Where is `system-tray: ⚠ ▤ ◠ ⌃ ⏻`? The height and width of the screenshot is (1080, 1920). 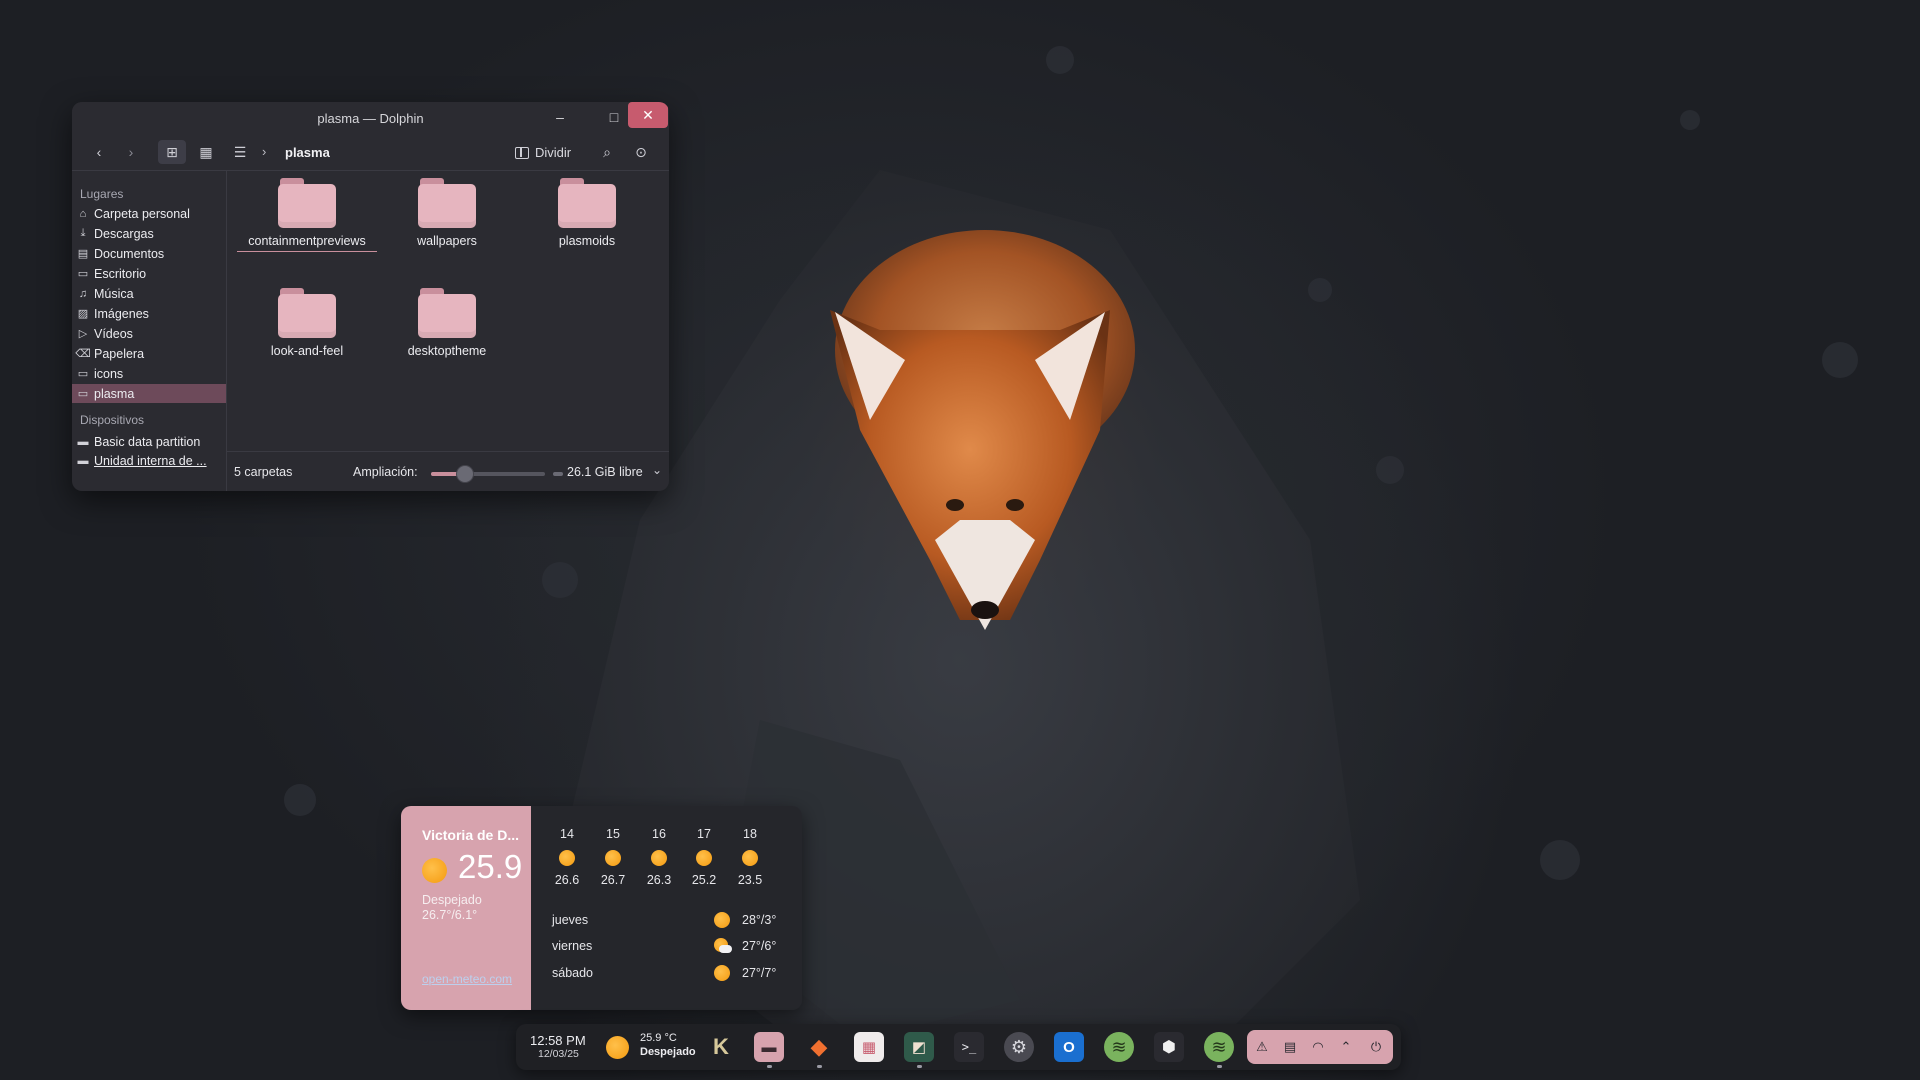
system-tray: ⚠ ▤ ◠ ⌃ ⏻ is located at coordinates (1320, 1047).